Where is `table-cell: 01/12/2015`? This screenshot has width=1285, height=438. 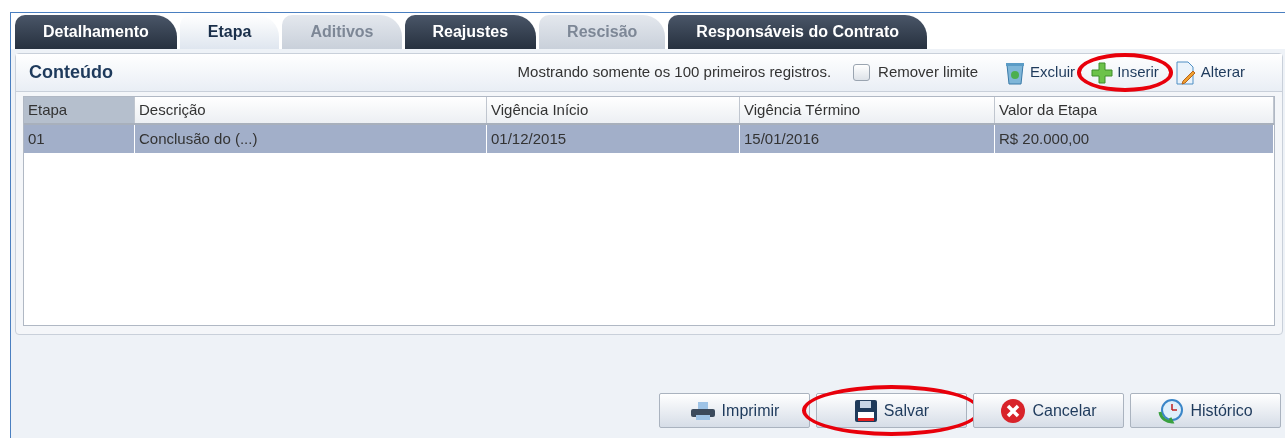 table-cell: 01/12/2015 is located at coordinates (613, 139).